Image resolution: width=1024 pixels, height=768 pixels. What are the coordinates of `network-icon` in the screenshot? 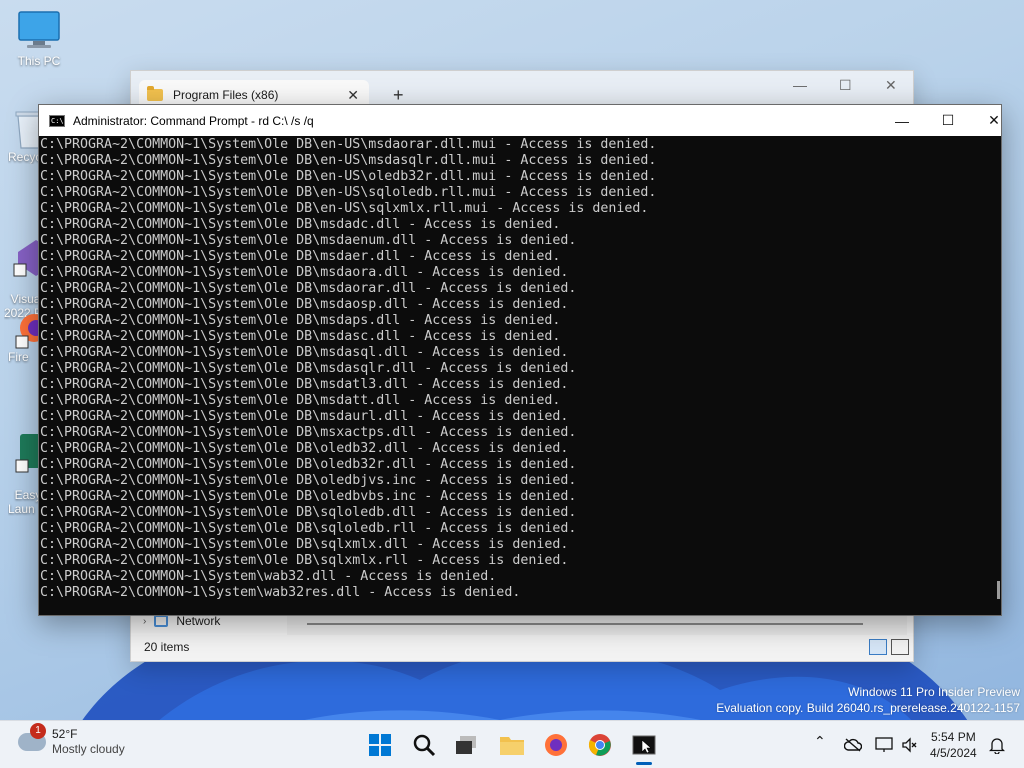 It's located at (161, 621).